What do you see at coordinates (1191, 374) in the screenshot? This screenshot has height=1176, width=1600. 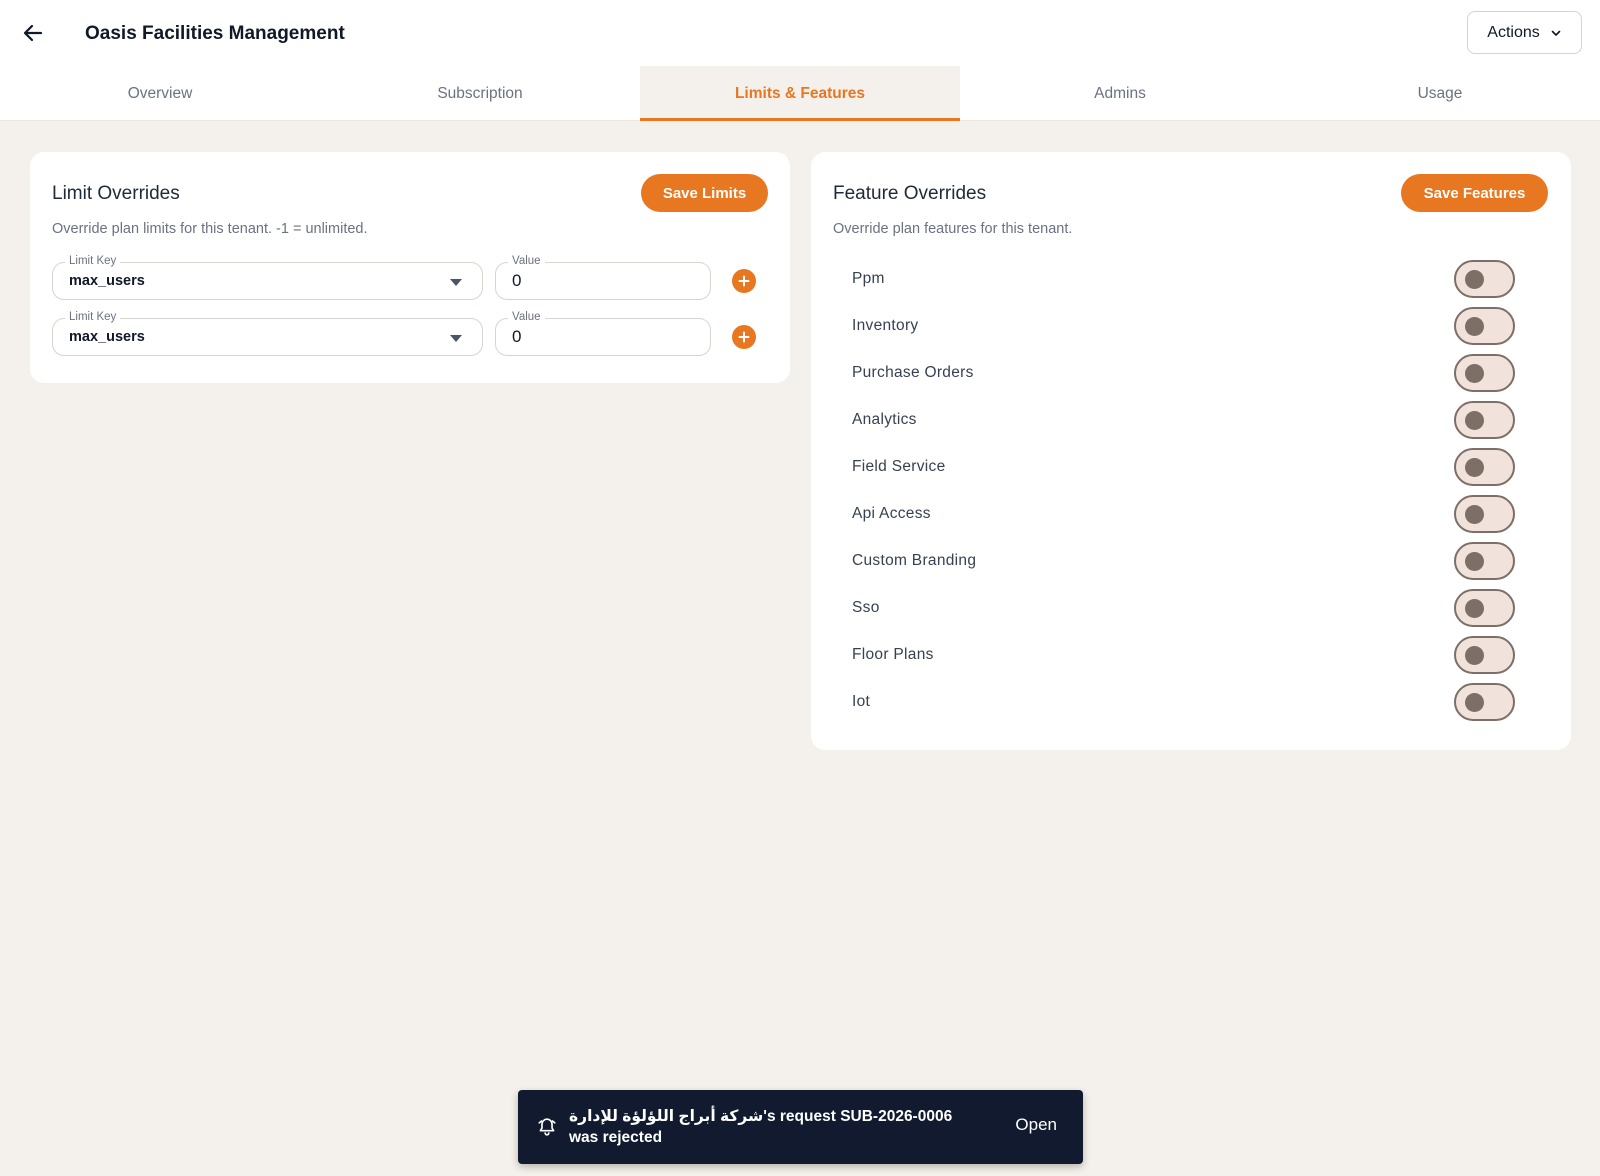 I see `feature-row-purchase-orders: Purchase Orders` at bounding box center [1191, 374].